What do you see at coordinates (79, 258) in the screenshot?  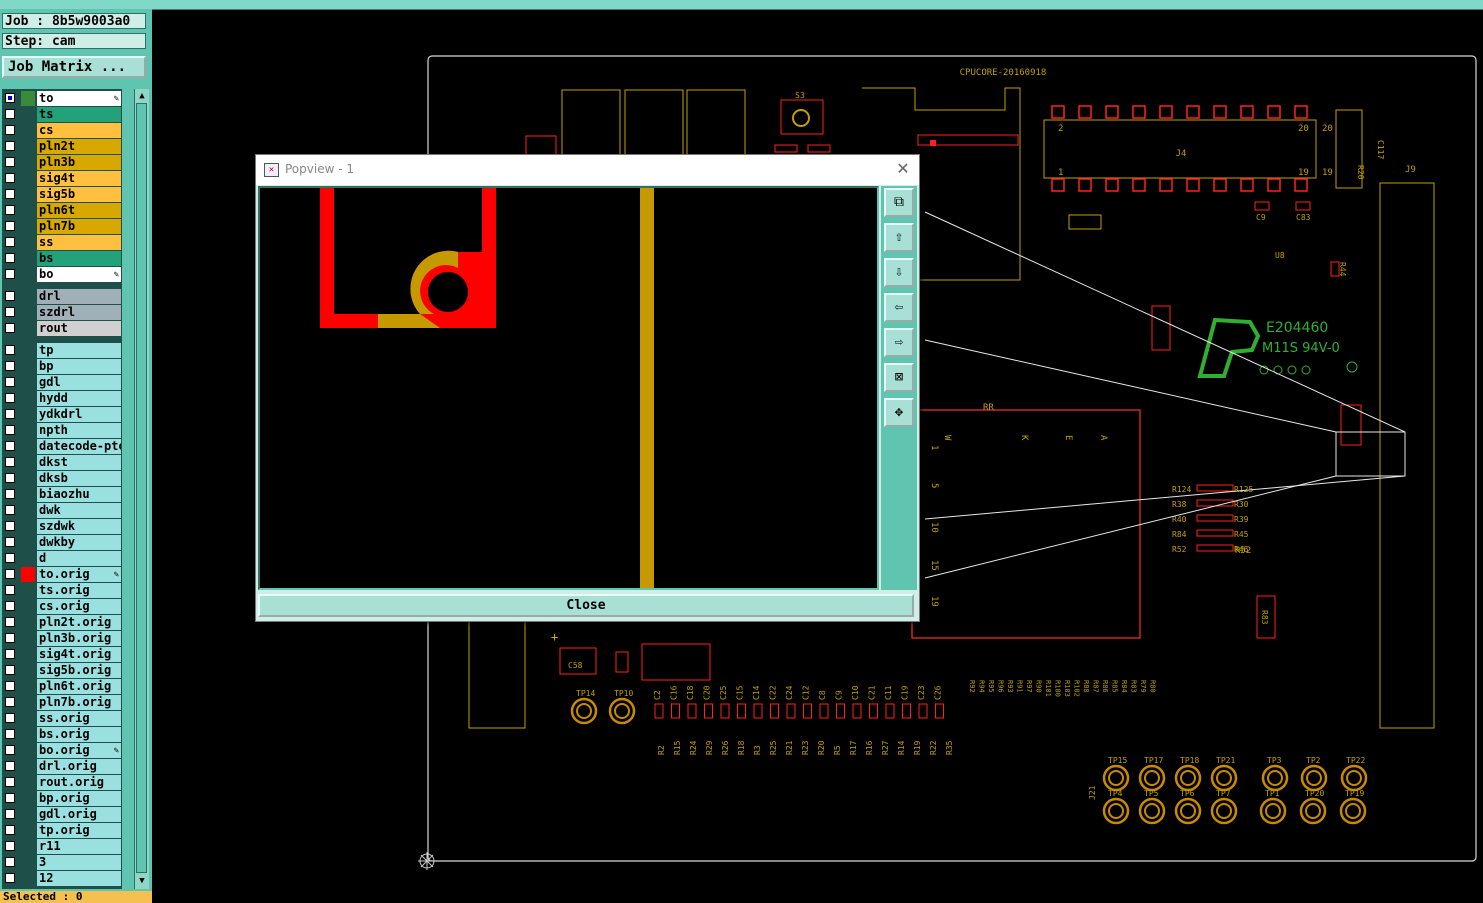 I see `layer-name: bs` at bounding box center [79, 258].